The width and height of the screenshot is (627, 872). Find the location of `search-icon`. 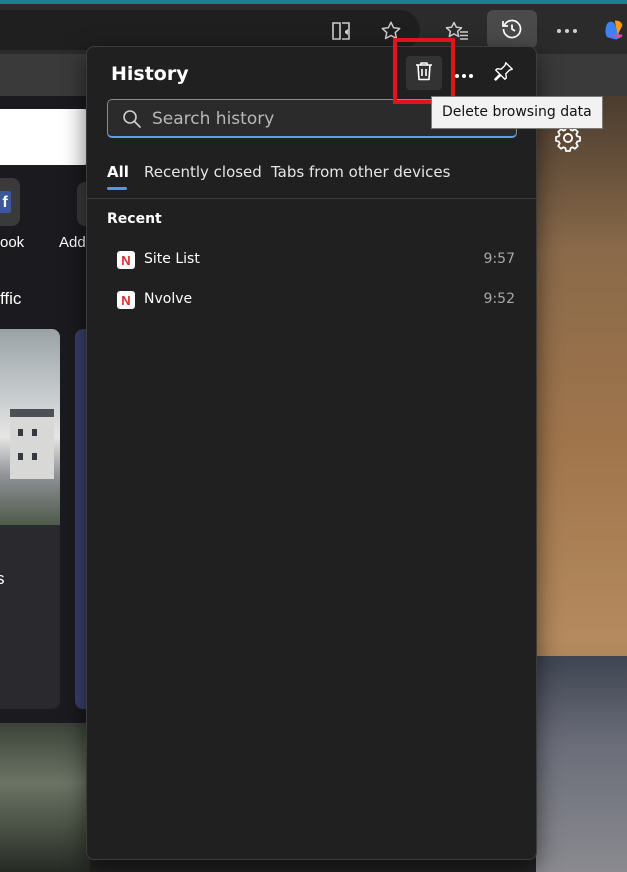

search-icon is located at coordinates (132, 121).